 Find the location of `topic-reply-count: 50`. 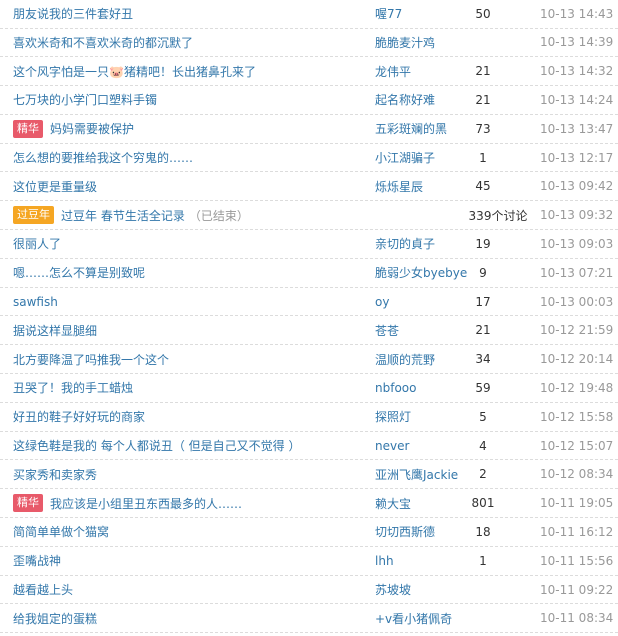

topic-reply-count: 50 is located at coordinates (483, 13).